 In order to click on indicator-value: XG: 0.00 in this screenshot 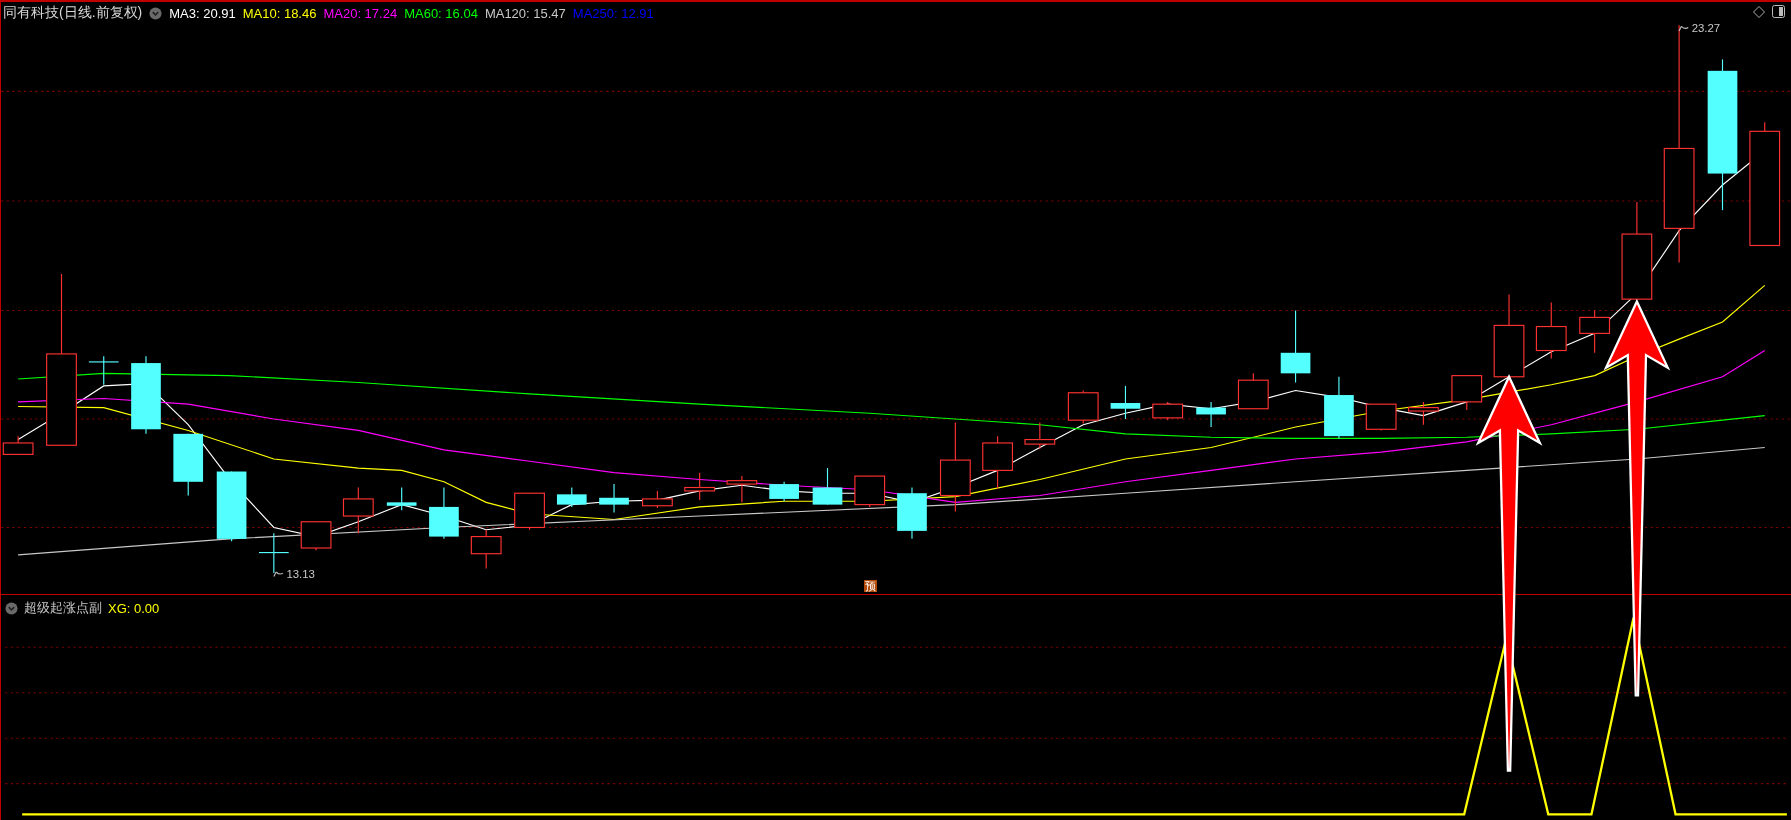, I will do `click(134, 608)`.